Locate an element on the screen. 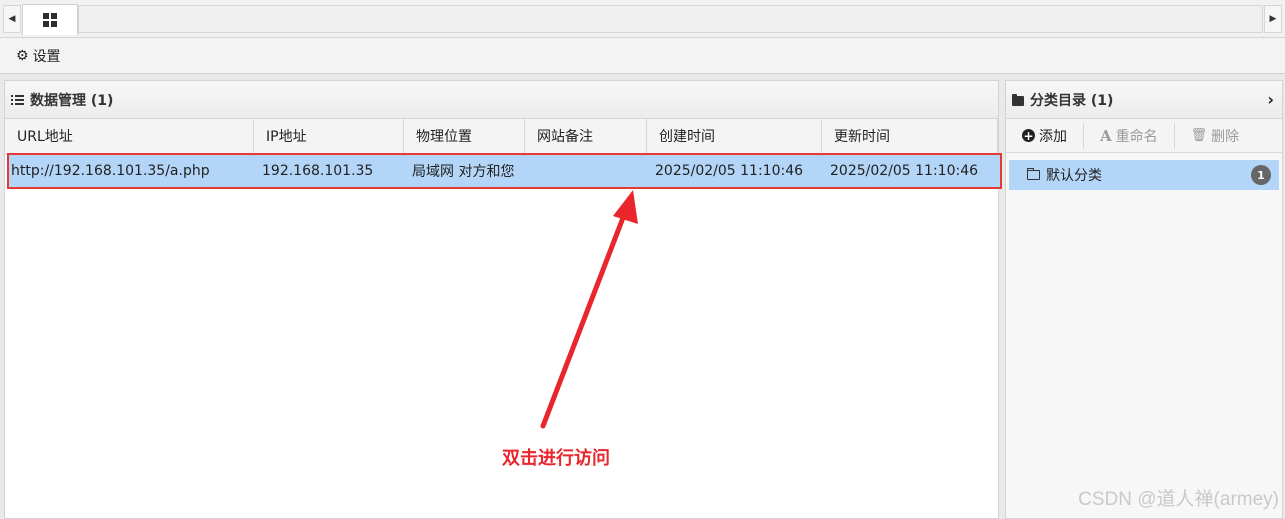  chevron-right-icon: › is located at coordinates (1270, 99).